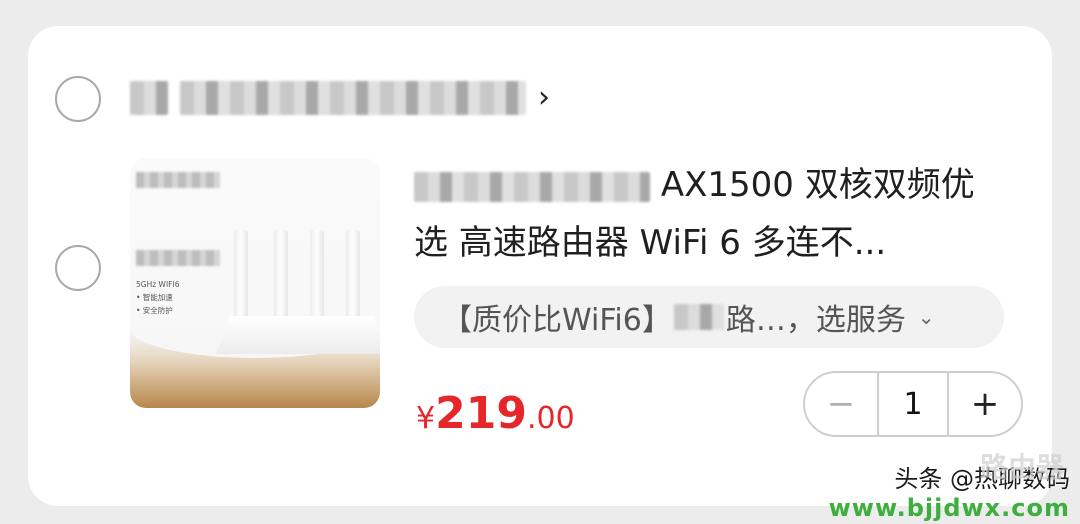 The width and height of the screenshot is (1080, 524). I want to click on chevron-down-icon: ⌄, so click(926, 317).